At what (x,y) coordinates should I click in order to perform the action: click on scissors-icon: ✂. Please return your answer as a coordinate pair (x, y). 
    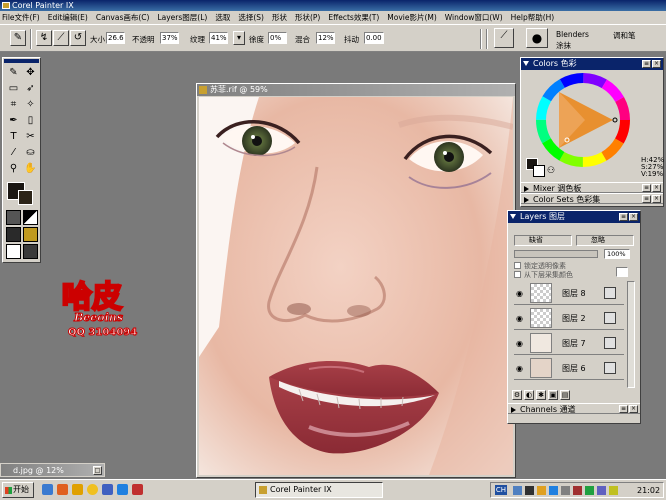
    Looking at the image, I should click on (30, 136).